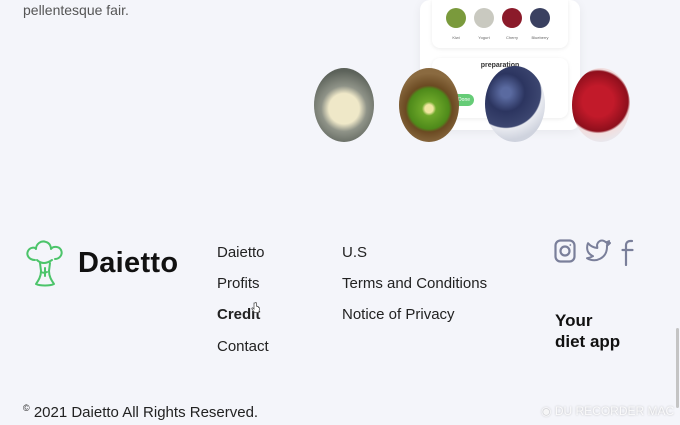 Image resolution: width=680 pixels, height=425 pixels. I want to click on instagram-icon, so click(565, 253).